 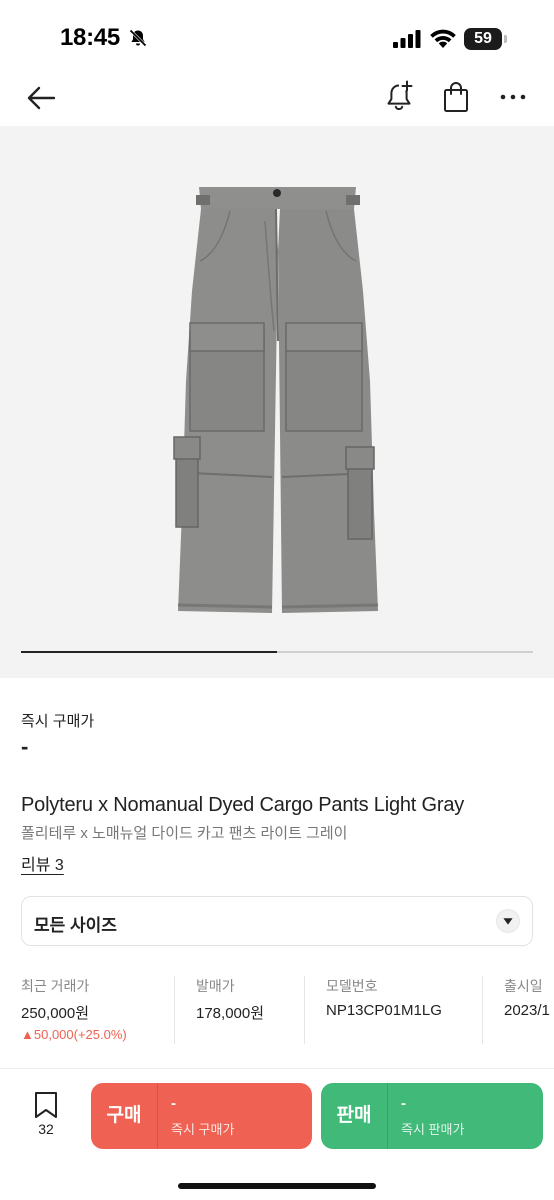 What do you see at coordinates (184, 833) in the screenshot?
I see `product-title-ko: 폴리테루 x 노매뉴얼 다이드 카고 팬츠 라이트 그레이` at bounding box center [184, 833].